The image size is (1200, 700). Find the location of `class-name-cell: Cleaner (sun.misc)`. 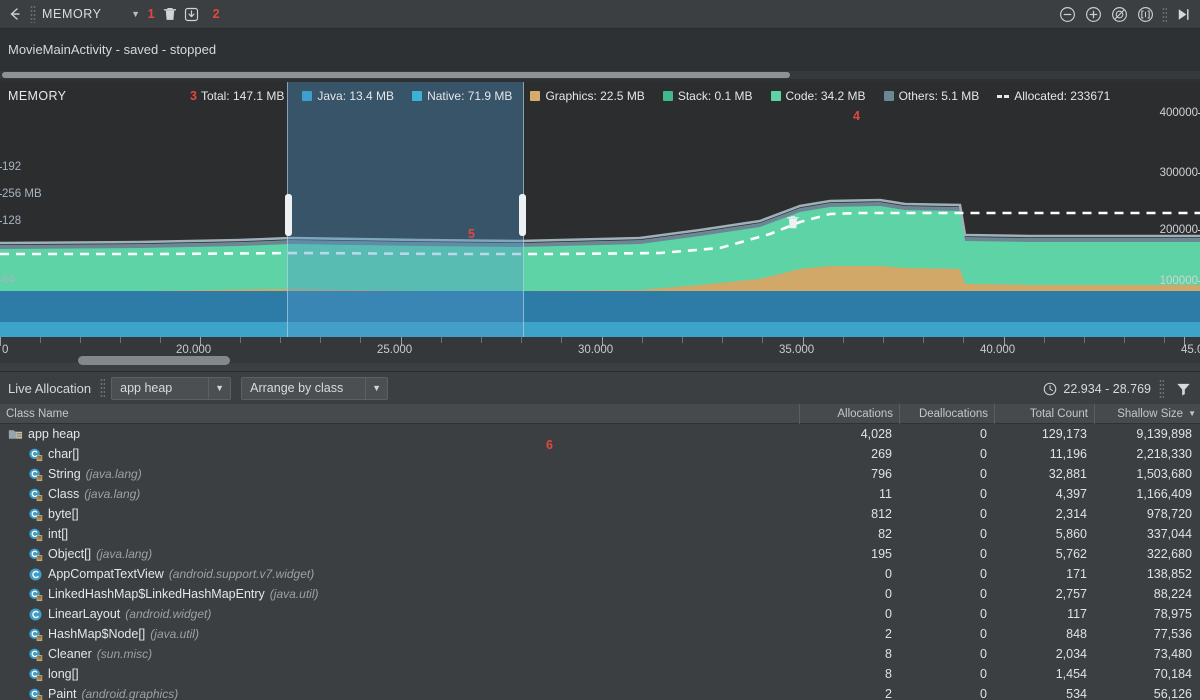

class-name-cell: Cleaner (sun.misc) is located at coordinates (400, 654).